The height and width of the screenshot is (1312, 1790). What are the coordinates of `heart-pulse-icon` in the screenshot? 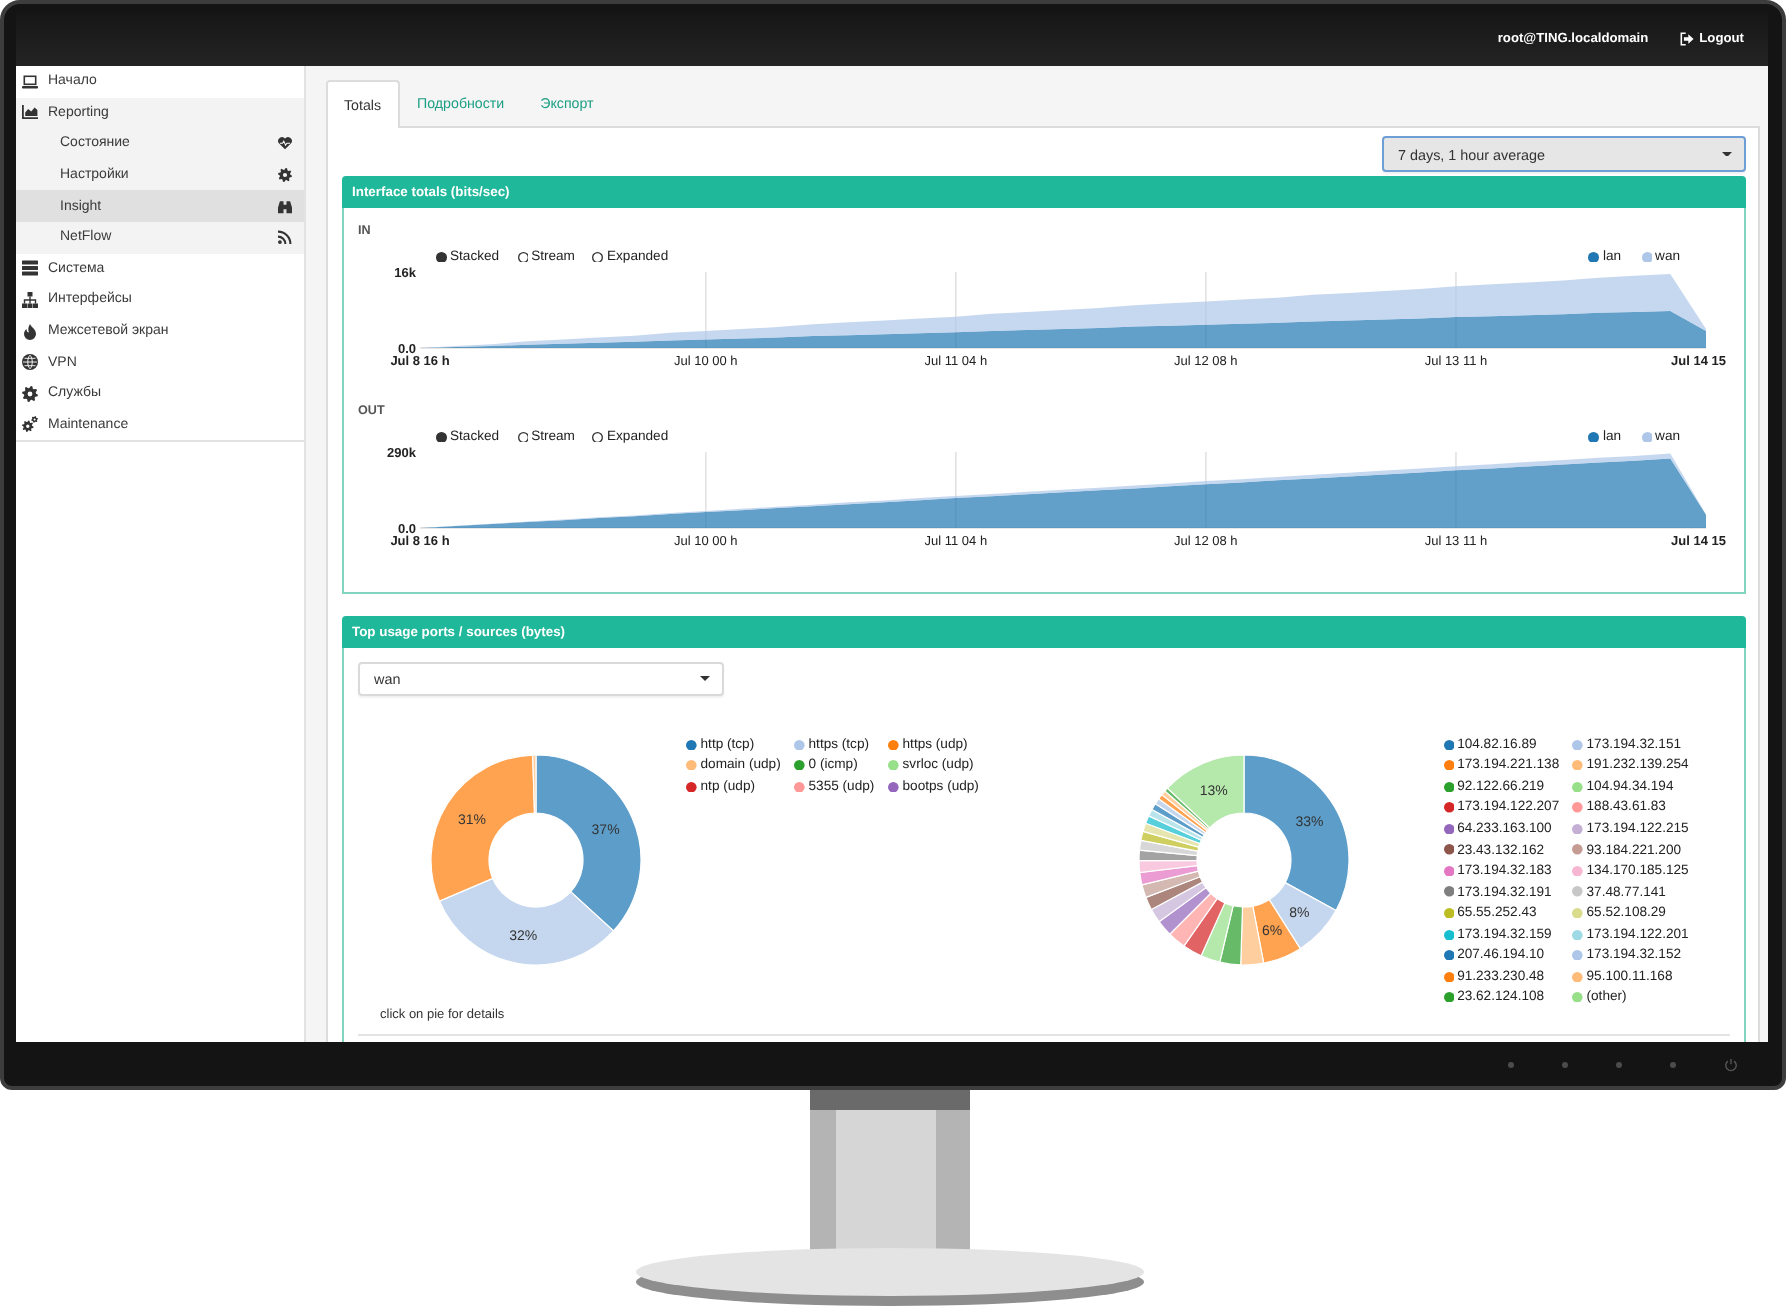 It's located at (285, 143).